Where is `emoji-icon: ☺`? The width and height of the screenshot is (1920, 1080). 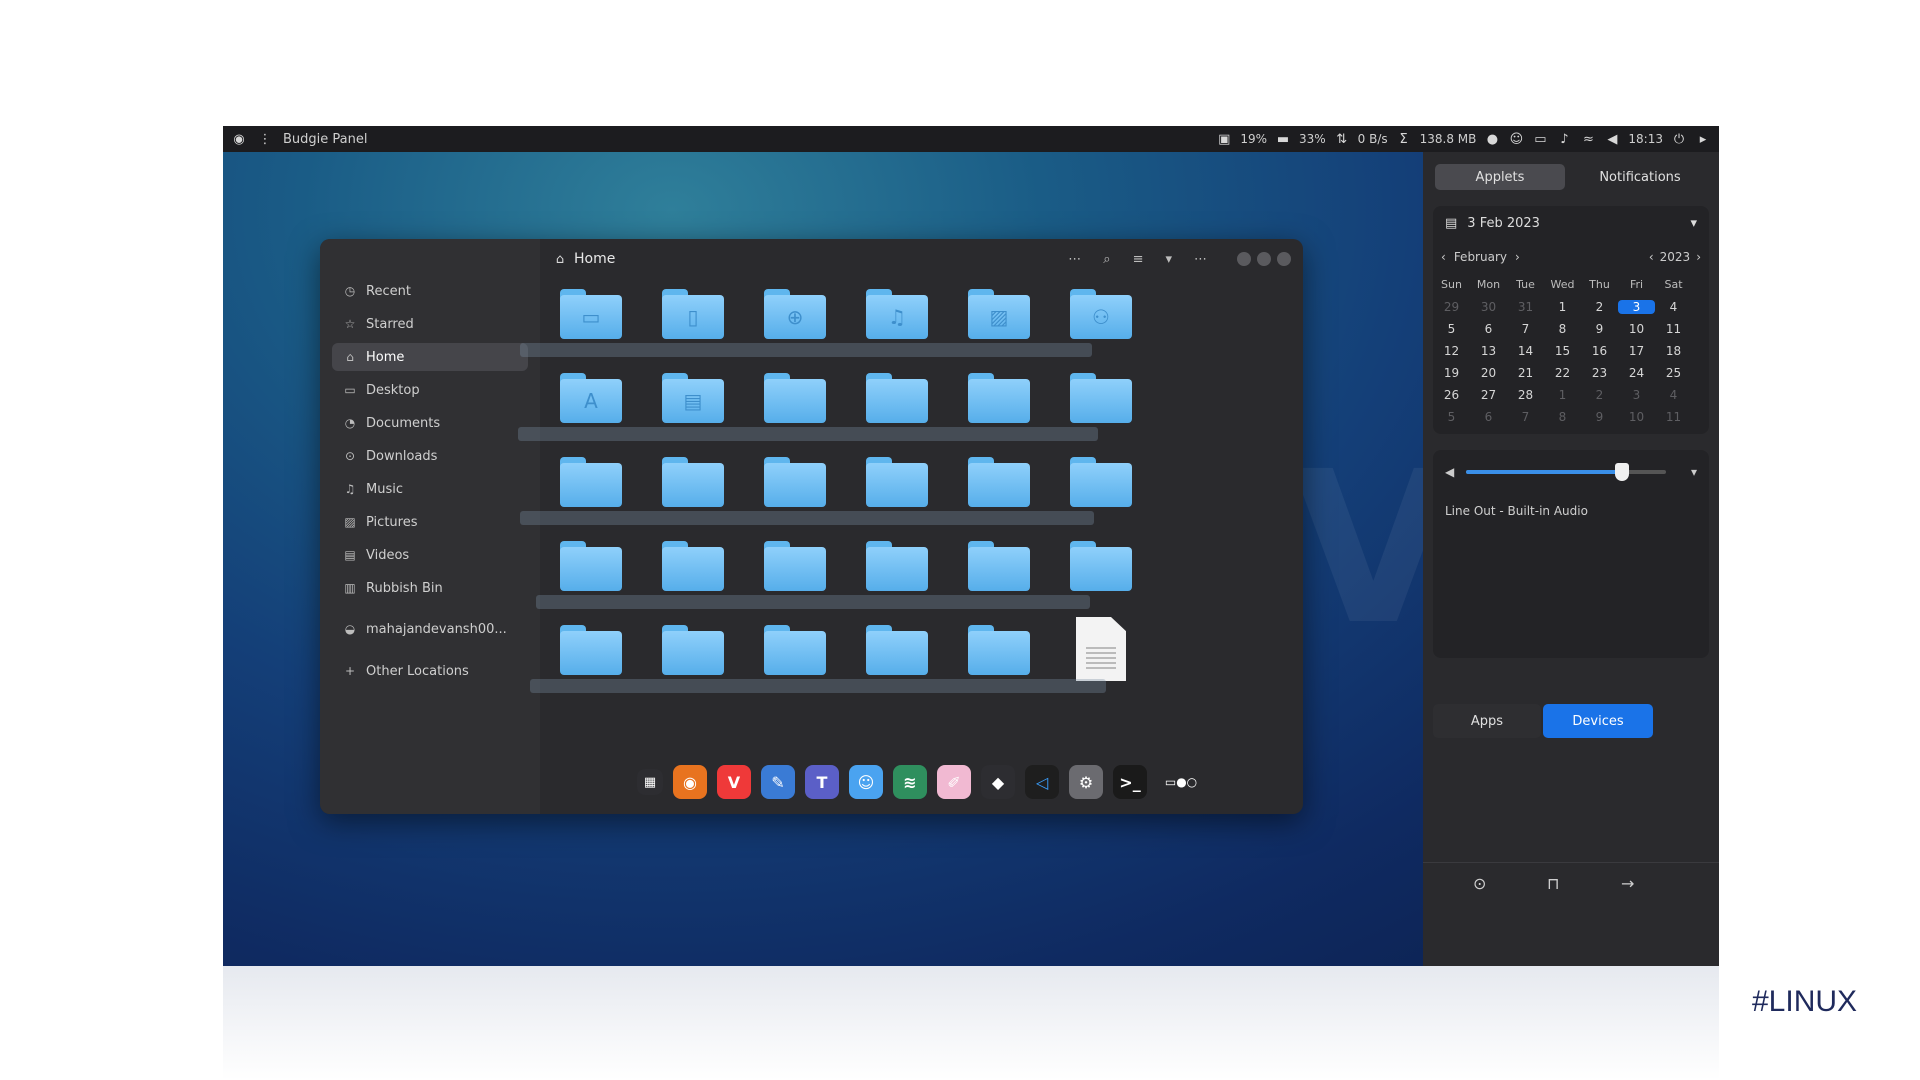
emoji-icon: ☺ is located at coordinates (1516, 139).